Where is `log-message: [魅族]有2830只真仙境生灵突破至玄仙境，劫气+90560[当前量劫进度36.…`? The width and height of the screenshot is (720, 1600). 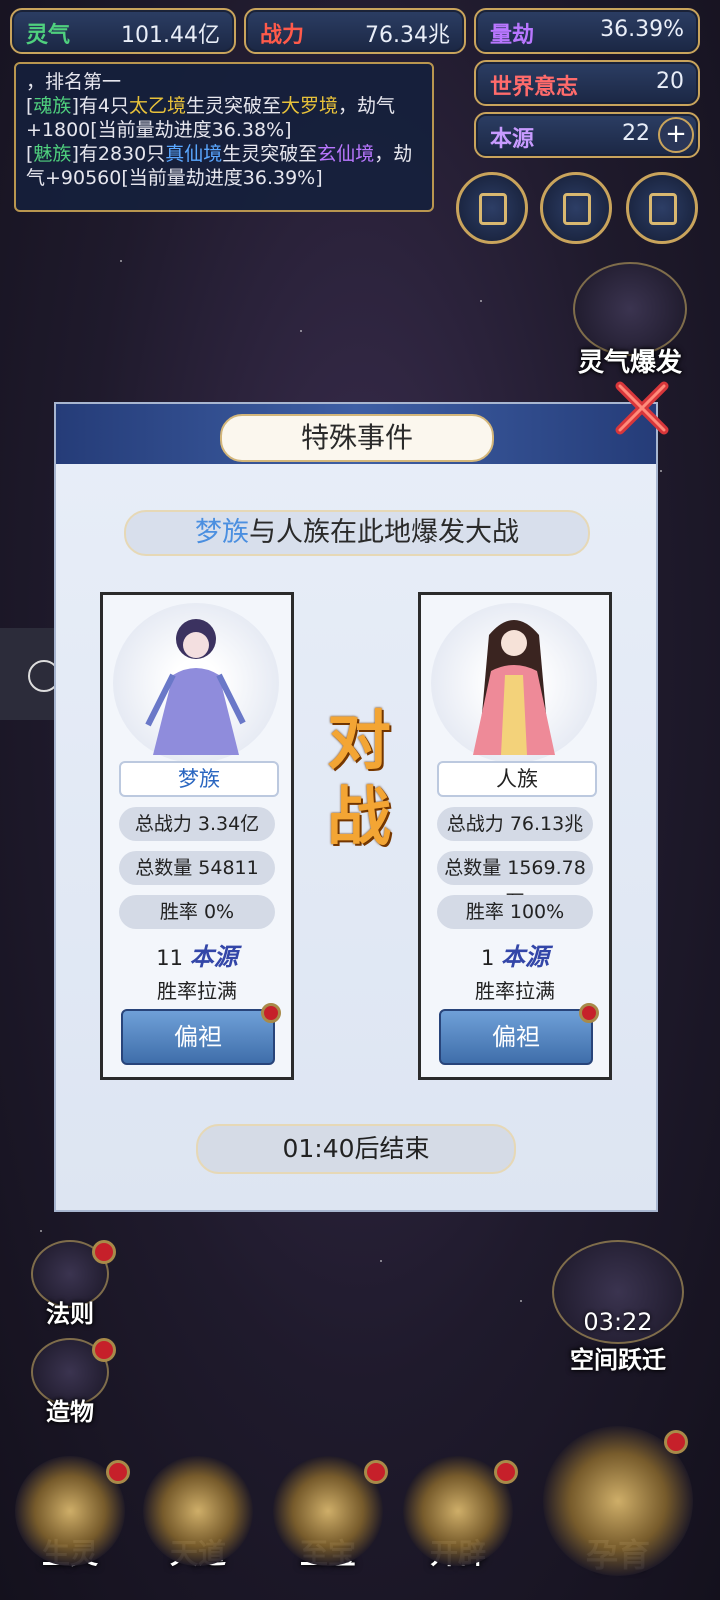
log-message: [魅族]有2830只真仙境生灵突破至玄仙境，劫气+90560[当前量劫进度36.… is located at coordinates (219, 166).